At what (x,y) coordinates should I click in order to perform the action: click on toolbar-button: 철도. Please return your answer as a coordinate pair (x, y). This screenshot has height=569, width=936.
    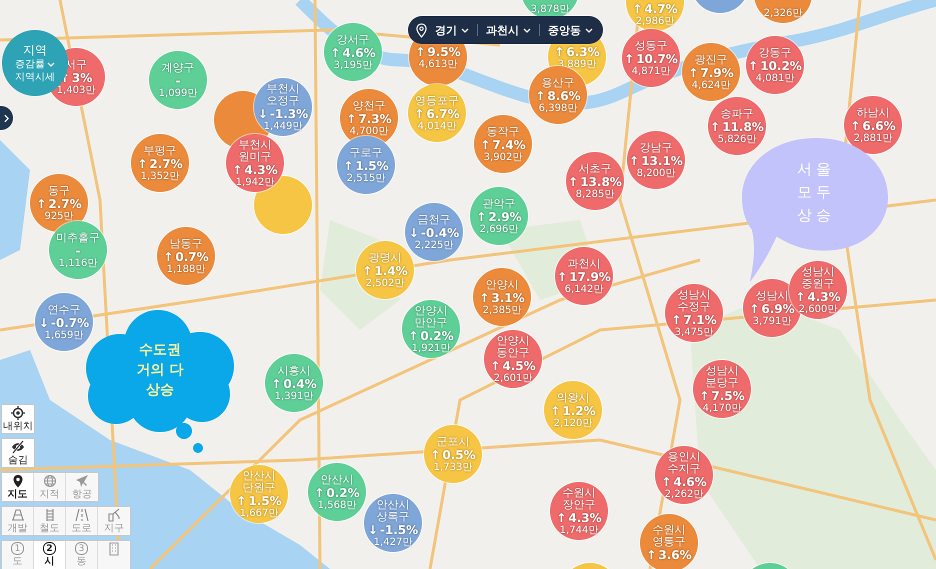
    Looking at the image, I should click on (50, 521).